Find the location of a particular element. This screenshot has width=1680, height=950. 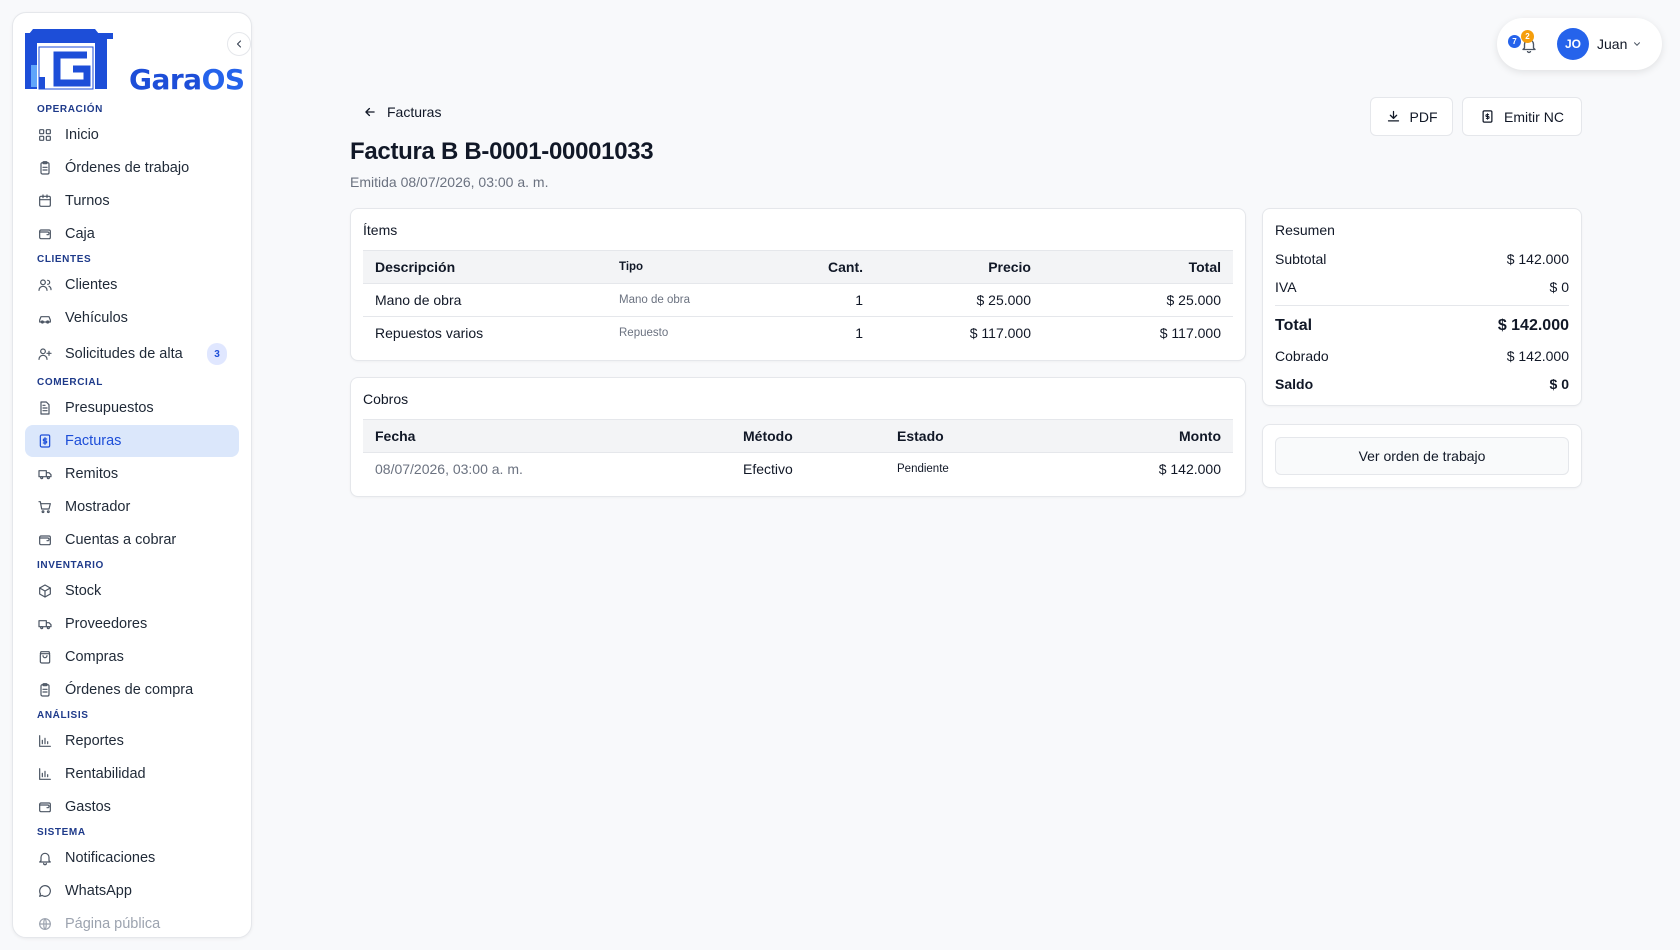

chevron-left-icon is located at coordinates (239, 44).